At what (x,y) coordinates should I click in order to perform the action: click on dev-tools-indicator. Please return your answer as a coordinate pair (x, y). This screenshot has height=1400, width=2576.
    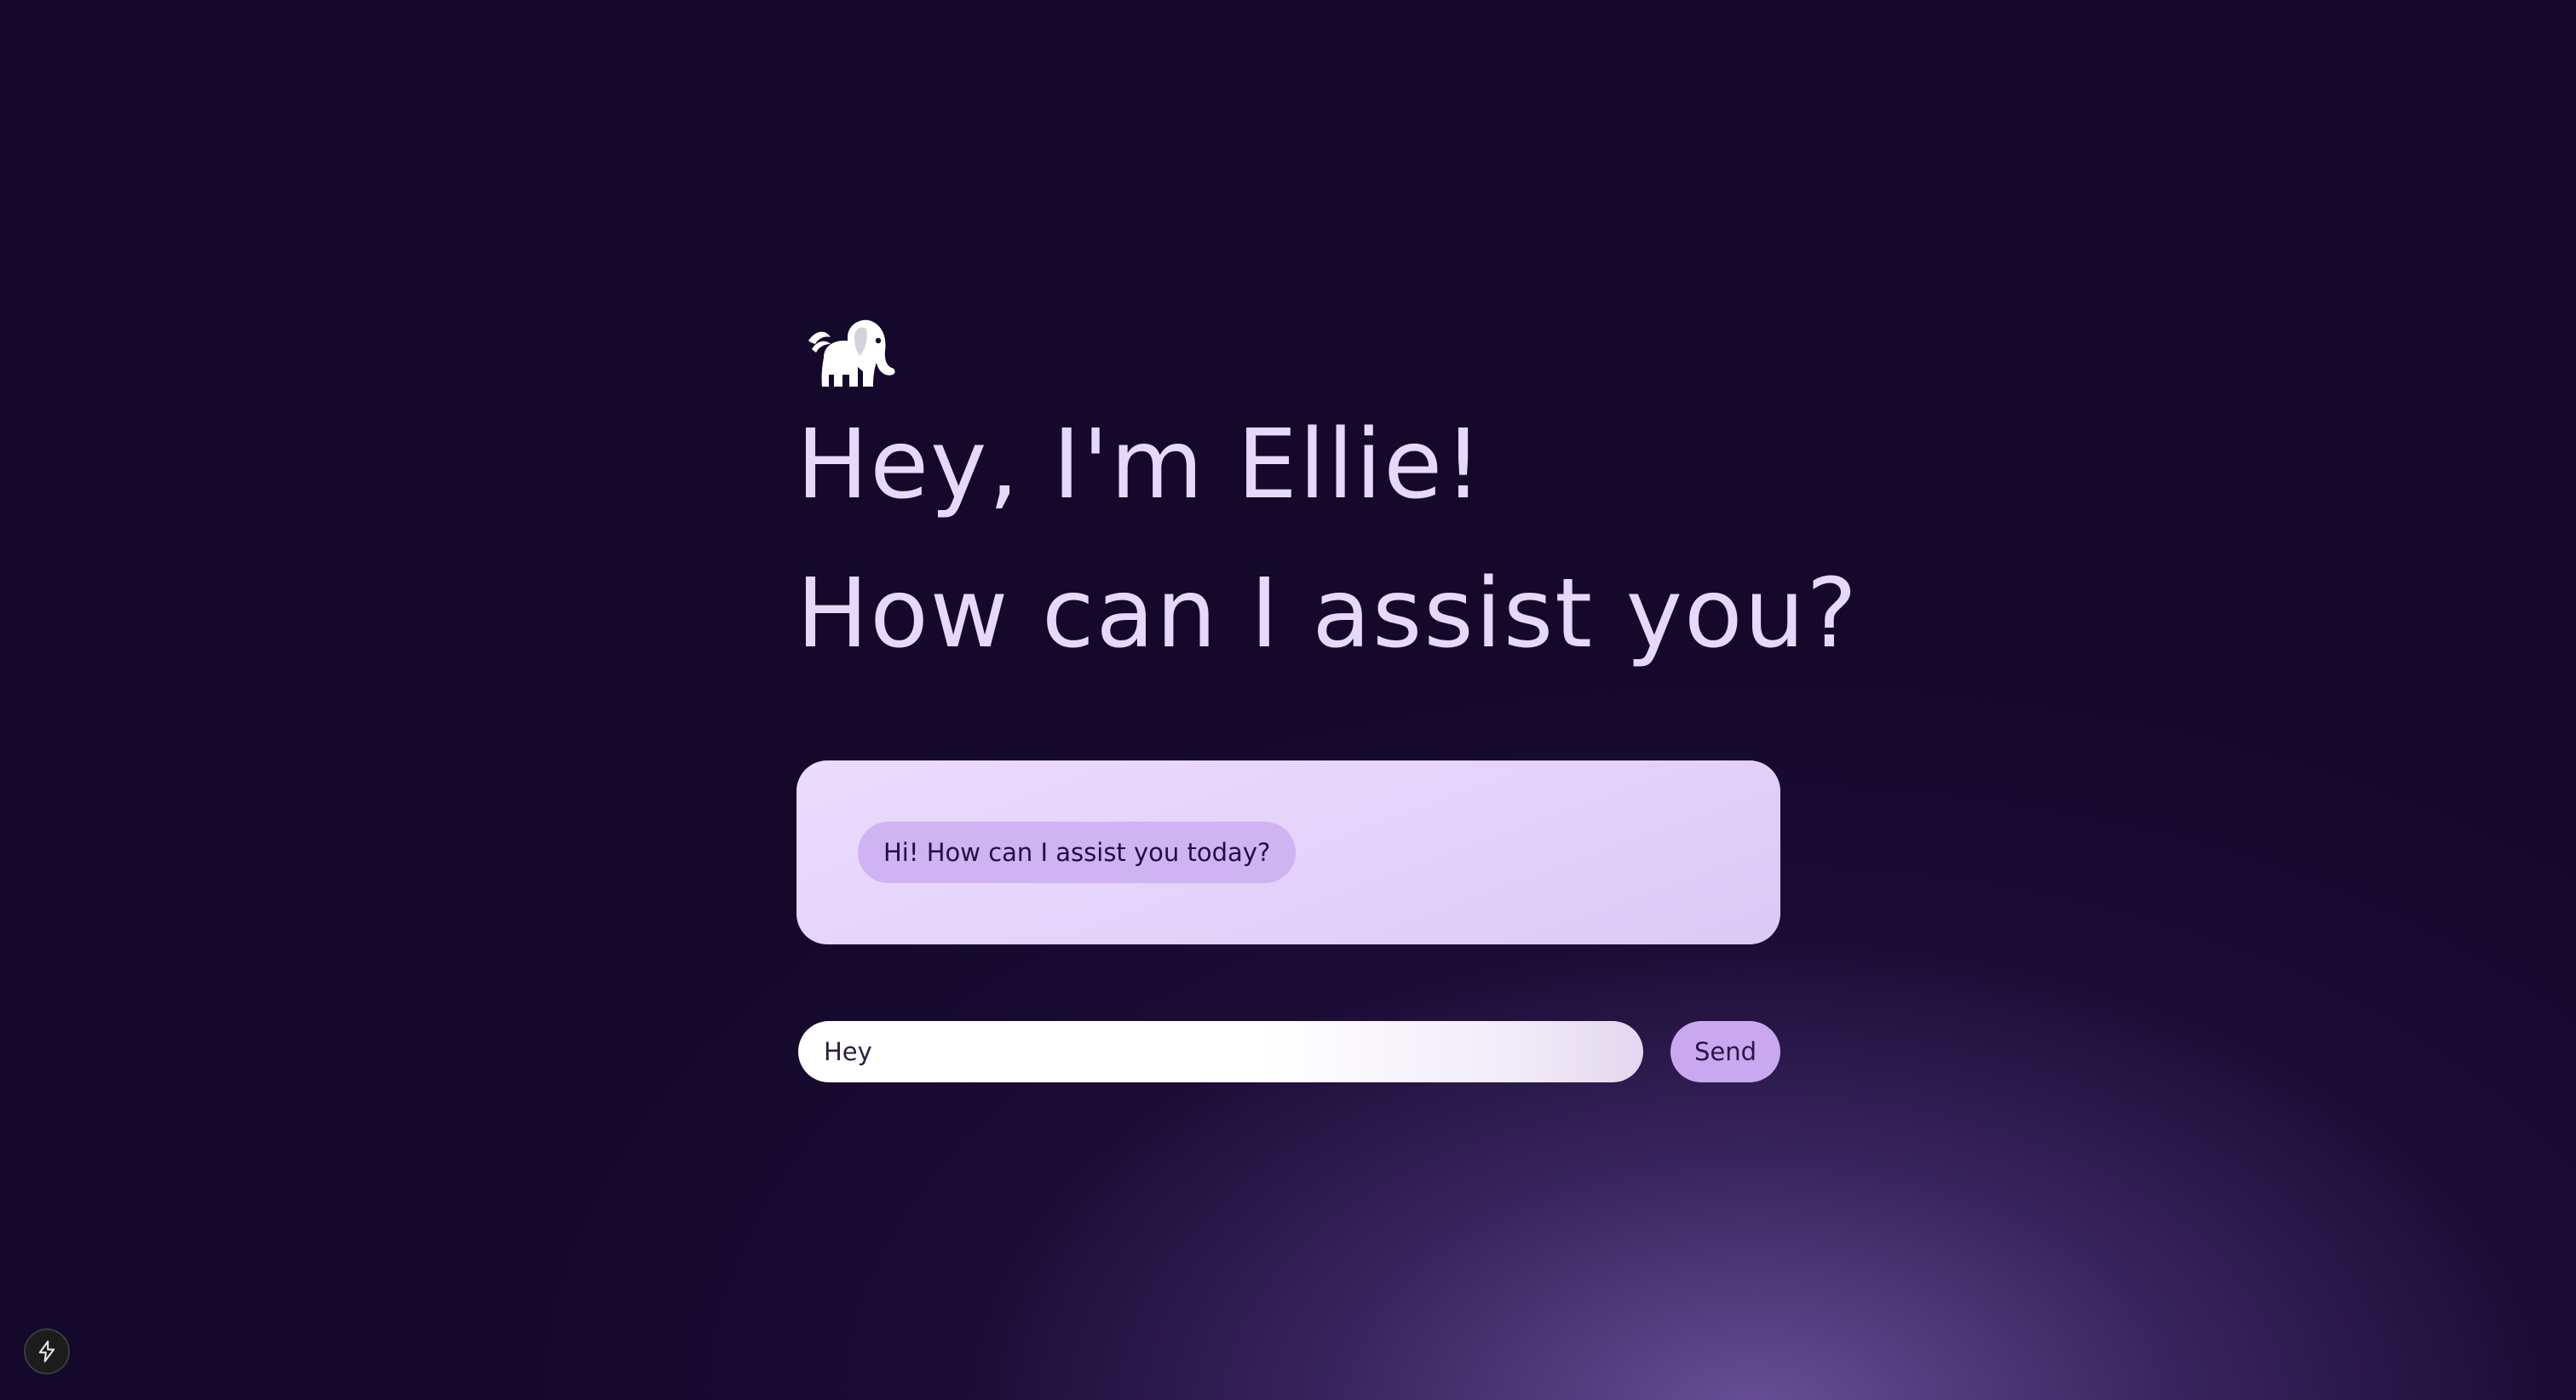
    Looking at the image, I should click on (47, 1351).